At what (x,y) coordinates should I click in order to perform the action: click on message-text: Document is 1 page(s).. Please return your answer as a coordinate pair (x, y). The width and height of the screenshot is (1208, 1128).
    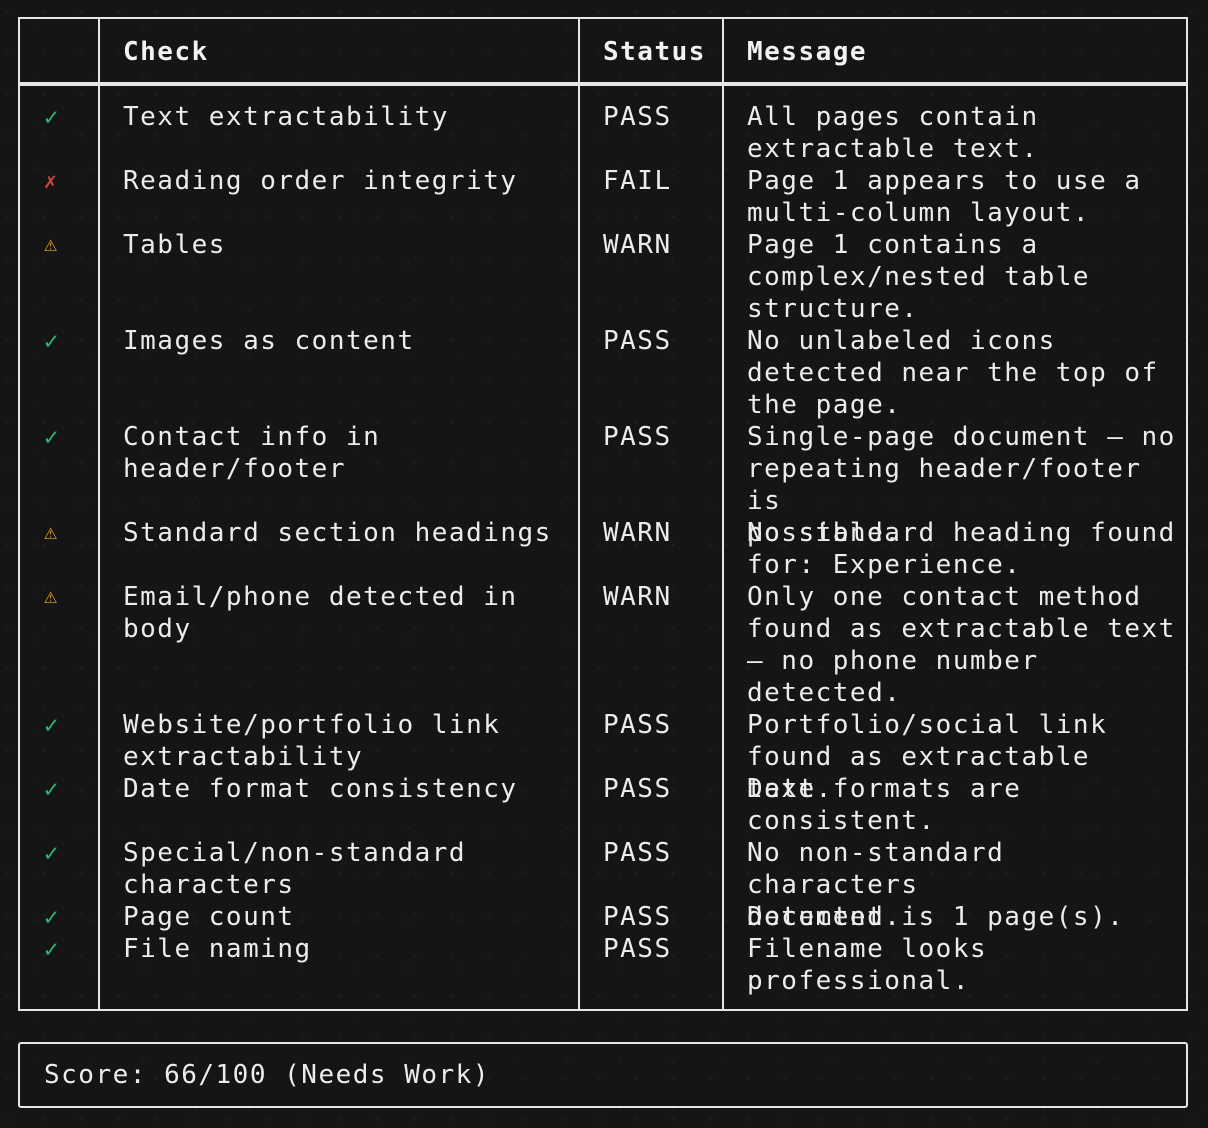
    Looking at the image, I should click on (936, 917).